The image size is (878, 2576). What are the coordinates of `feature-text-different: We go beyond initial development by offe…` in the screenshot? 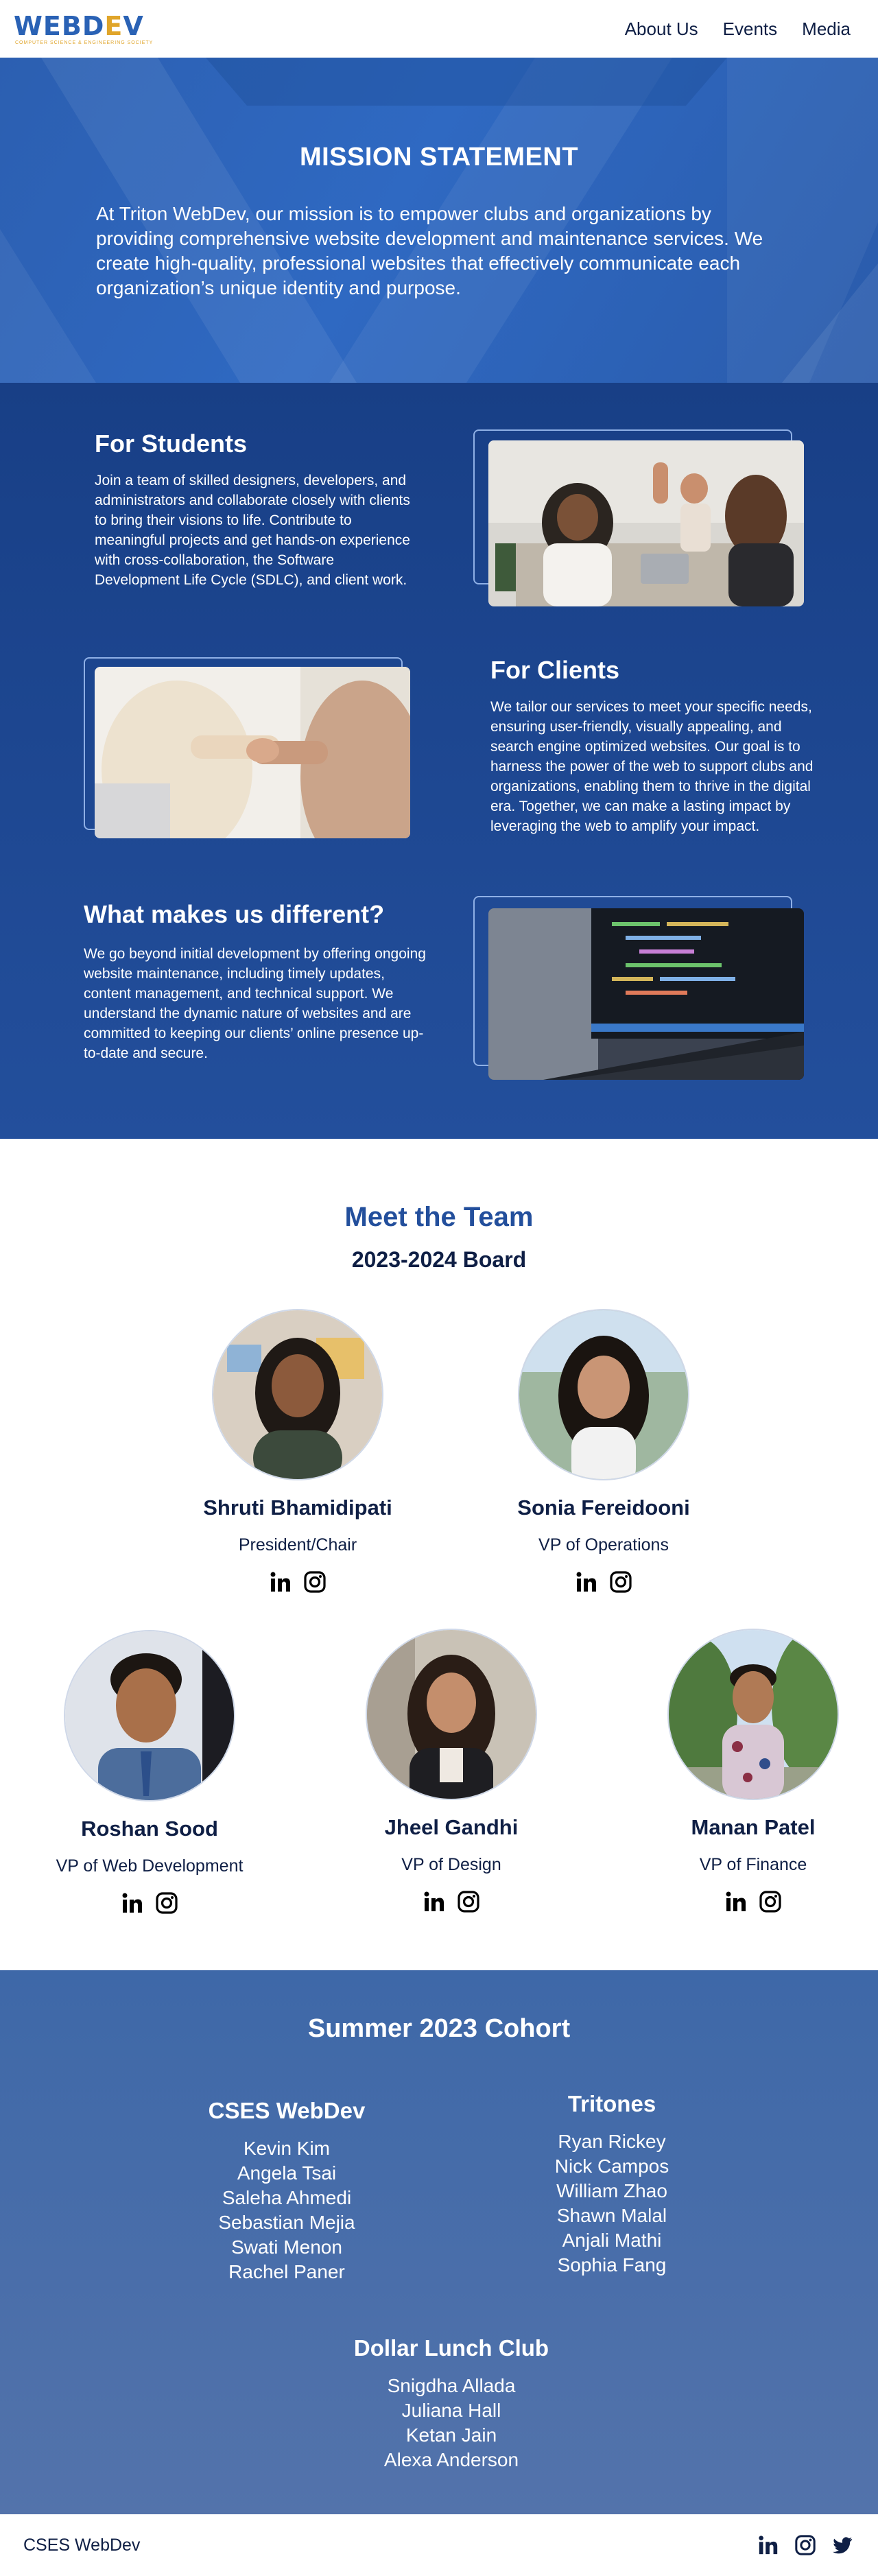 It's located at (255, 1003).